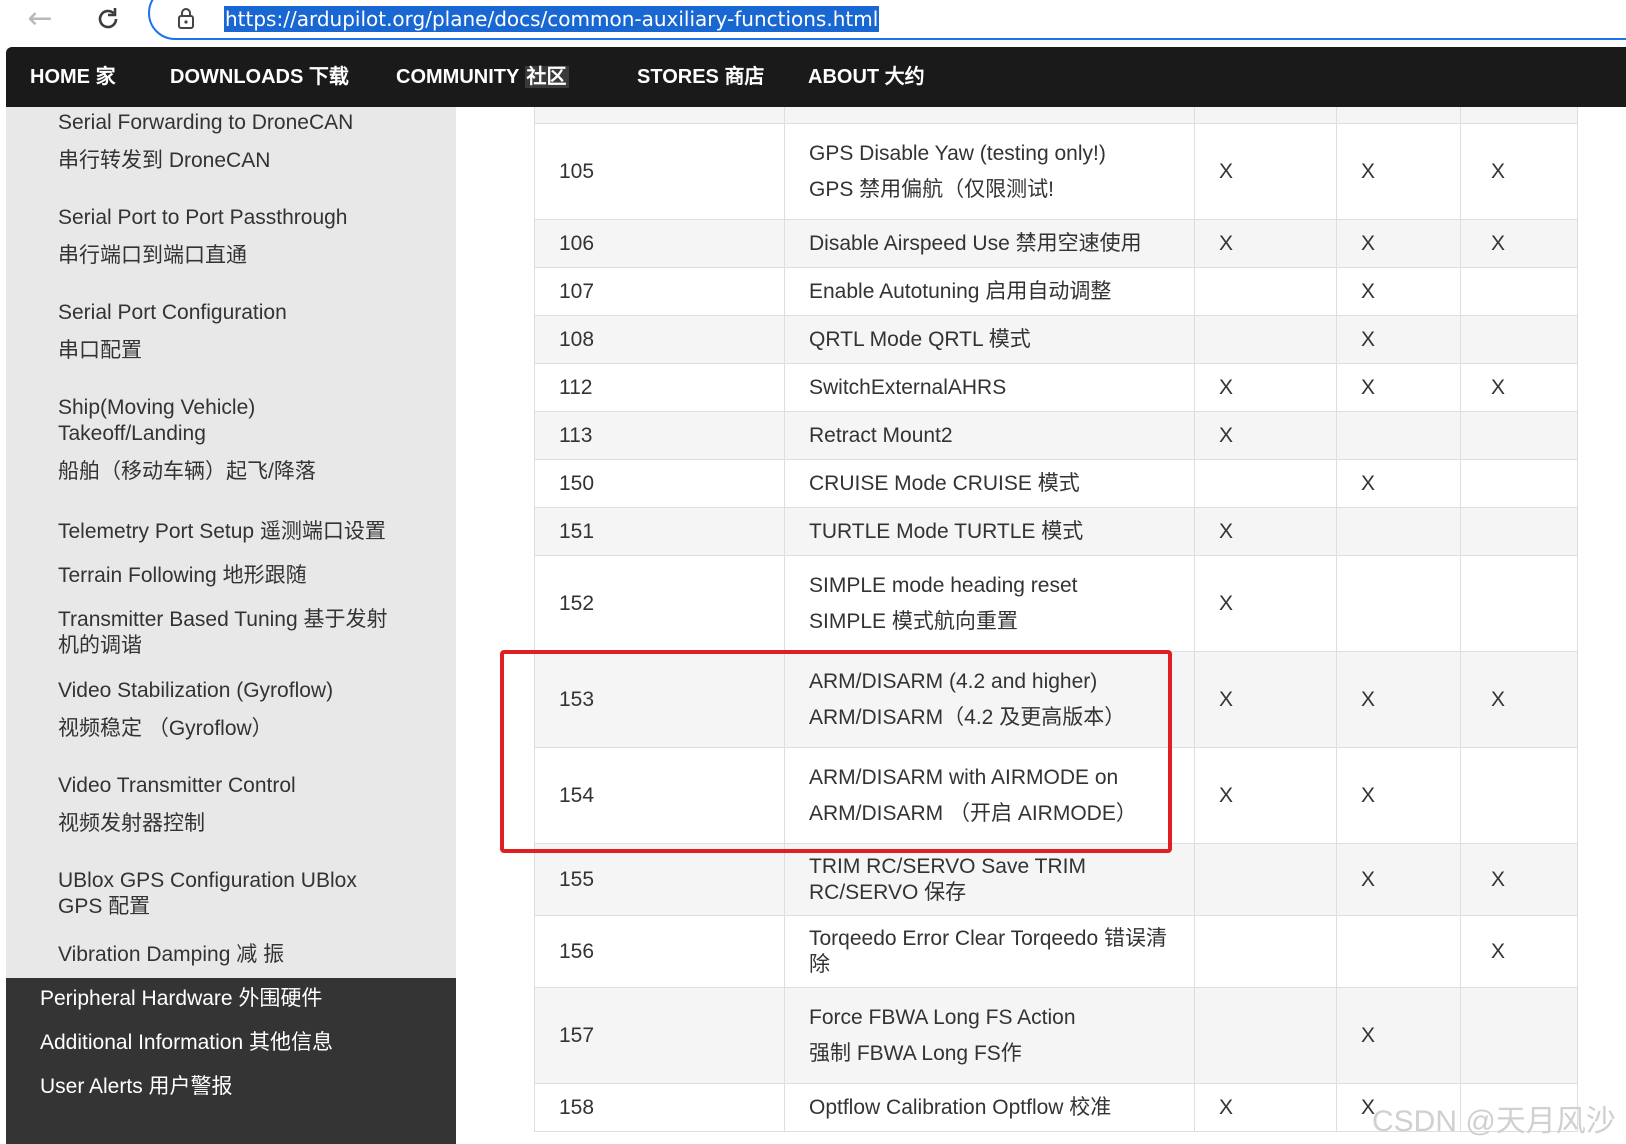 The width and height of the screenshot is (1626, 1144). What do you see at coordinates (218, 894) in the screenshot?
I see `sidebar-item-ublox-gps: UBlox GPS Configuration UBlox GPS 配置` at bounding box center [218, 894].